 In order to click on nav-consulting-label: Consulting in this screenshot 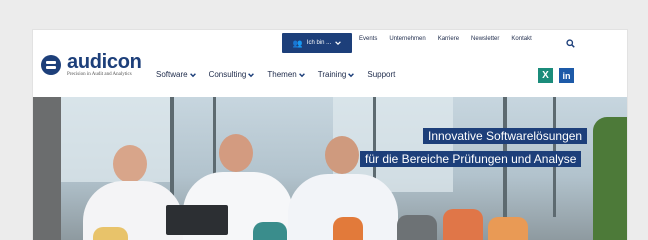, I will do `click(227, 74)`.